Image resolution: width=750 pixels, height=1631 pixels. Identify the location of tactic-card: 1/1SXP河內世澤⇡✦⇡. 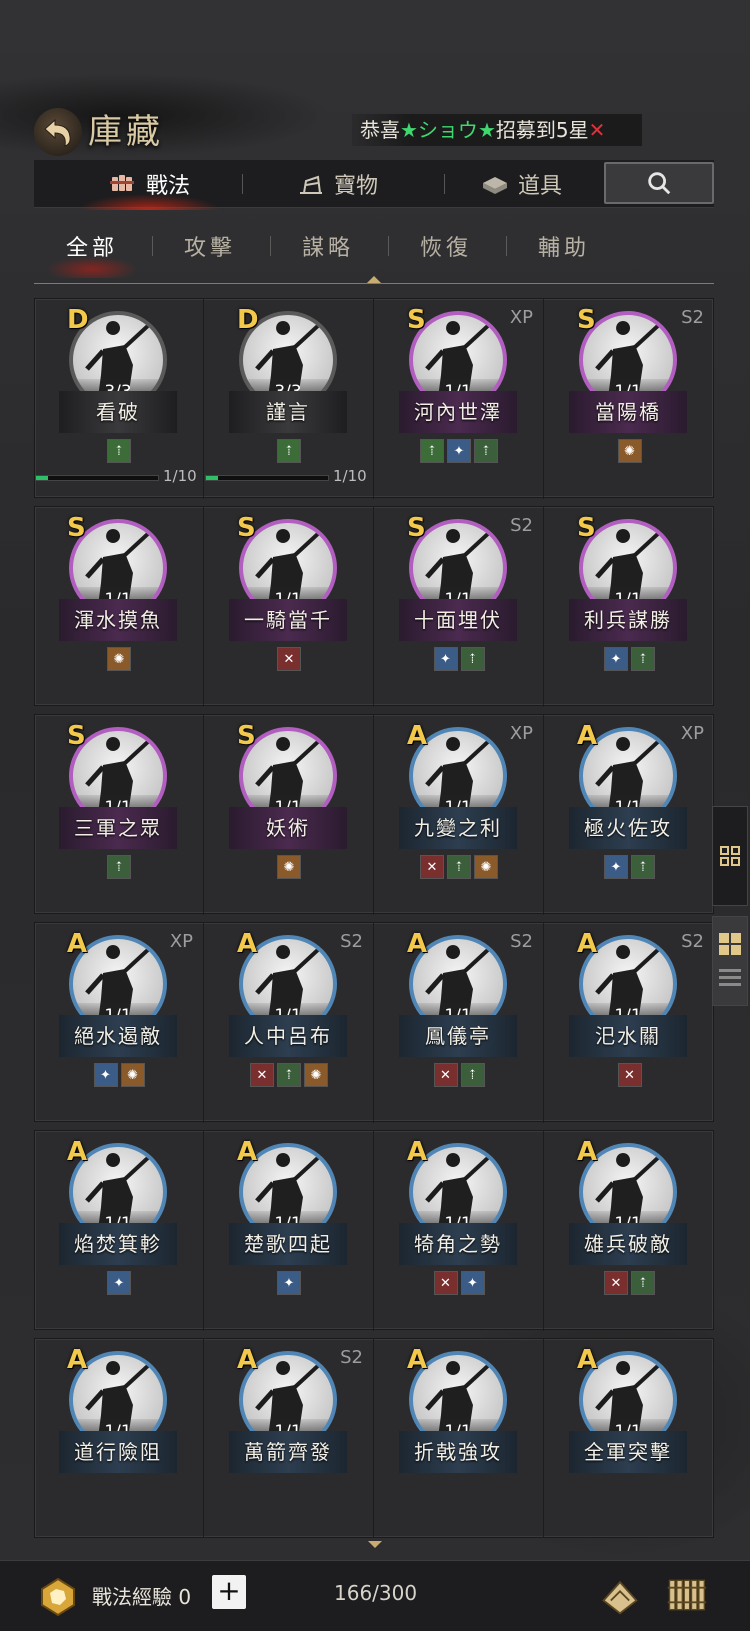
(459, 399).